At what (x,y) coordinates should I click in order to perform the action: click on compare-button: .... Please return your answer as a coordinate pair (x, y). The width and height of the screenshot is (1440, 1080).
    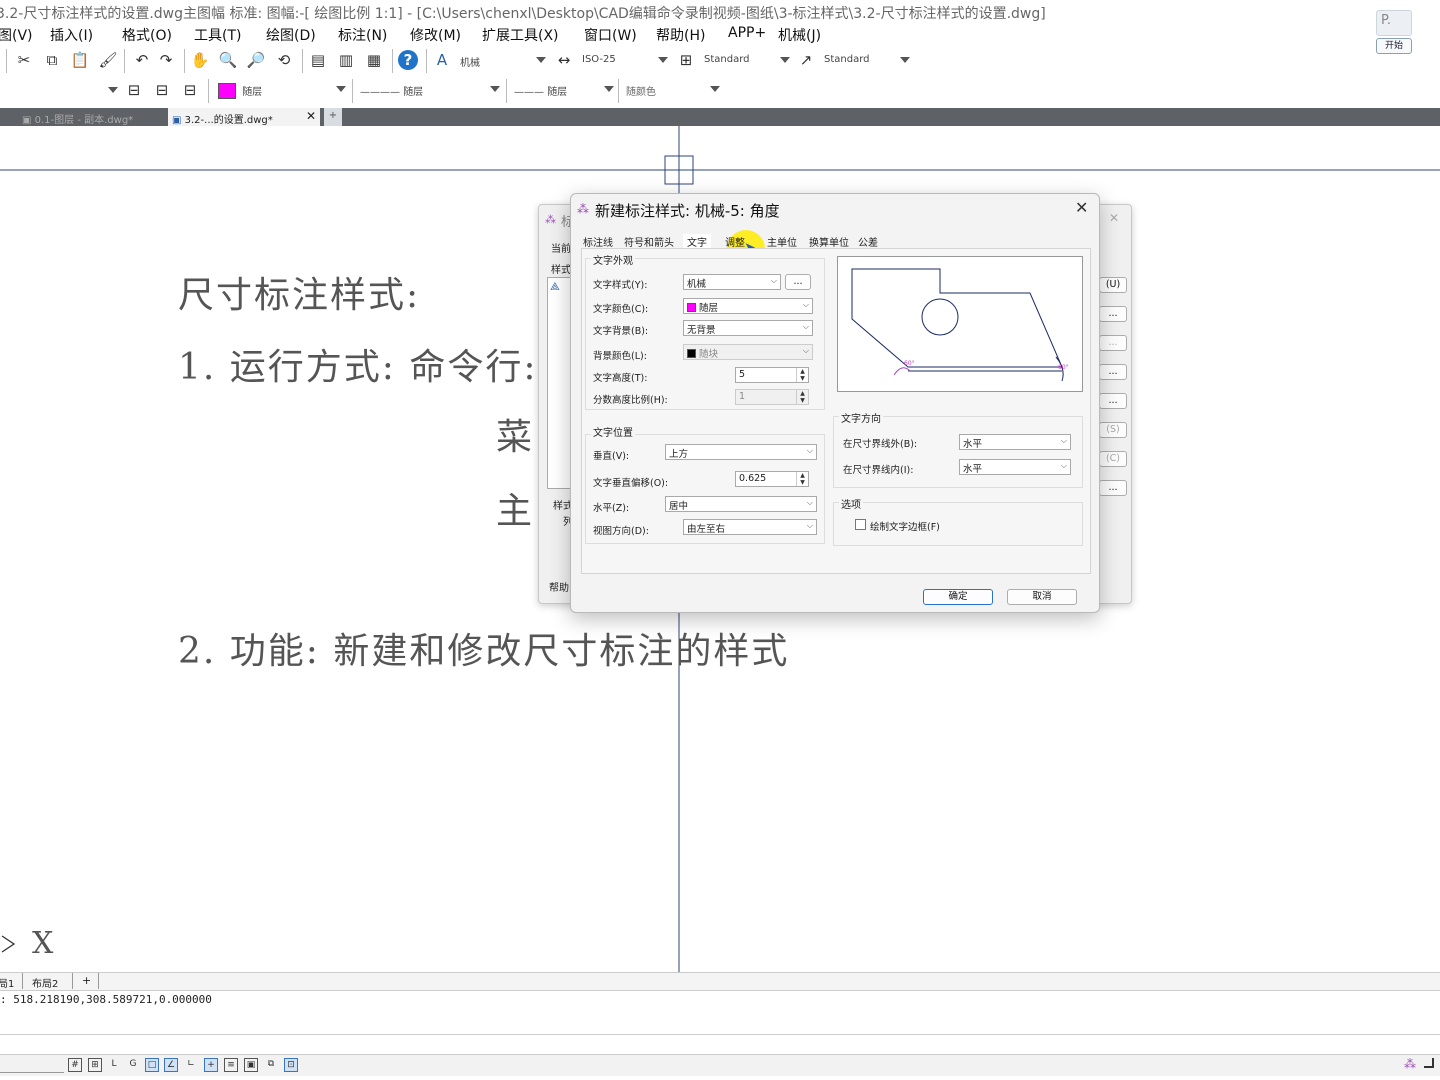
    Looking at the image, I should click on (1113, 401).